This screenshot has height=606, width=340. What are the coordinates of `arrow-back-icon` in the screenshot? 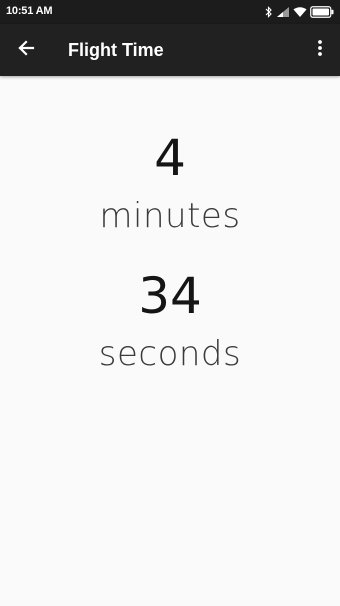 It's located at (26, 50).